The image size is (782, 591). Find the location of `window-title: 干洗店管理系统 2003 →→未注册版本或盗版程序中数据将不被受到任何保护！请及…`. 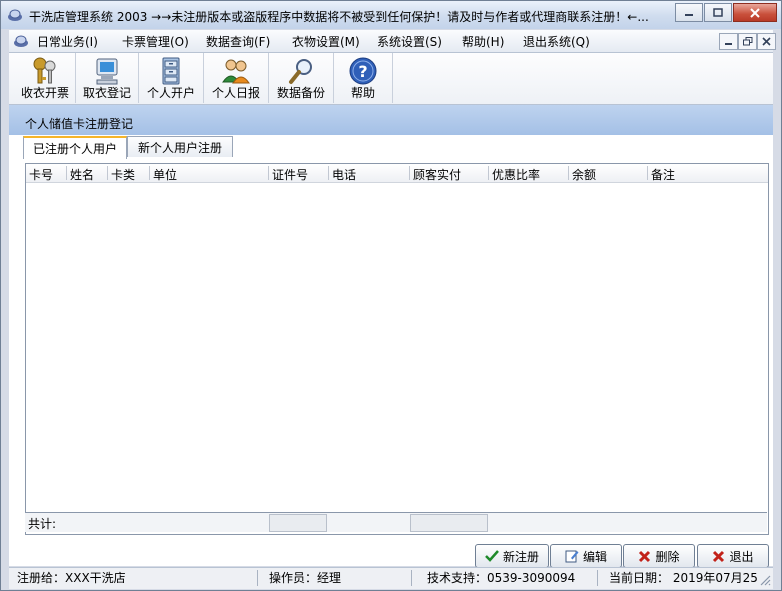

window-title: 干洗店管理系统 2003 →→未注册版本或盗版程序中数据将不被受到任何保护！请及… is located at coordinates (339, 17).